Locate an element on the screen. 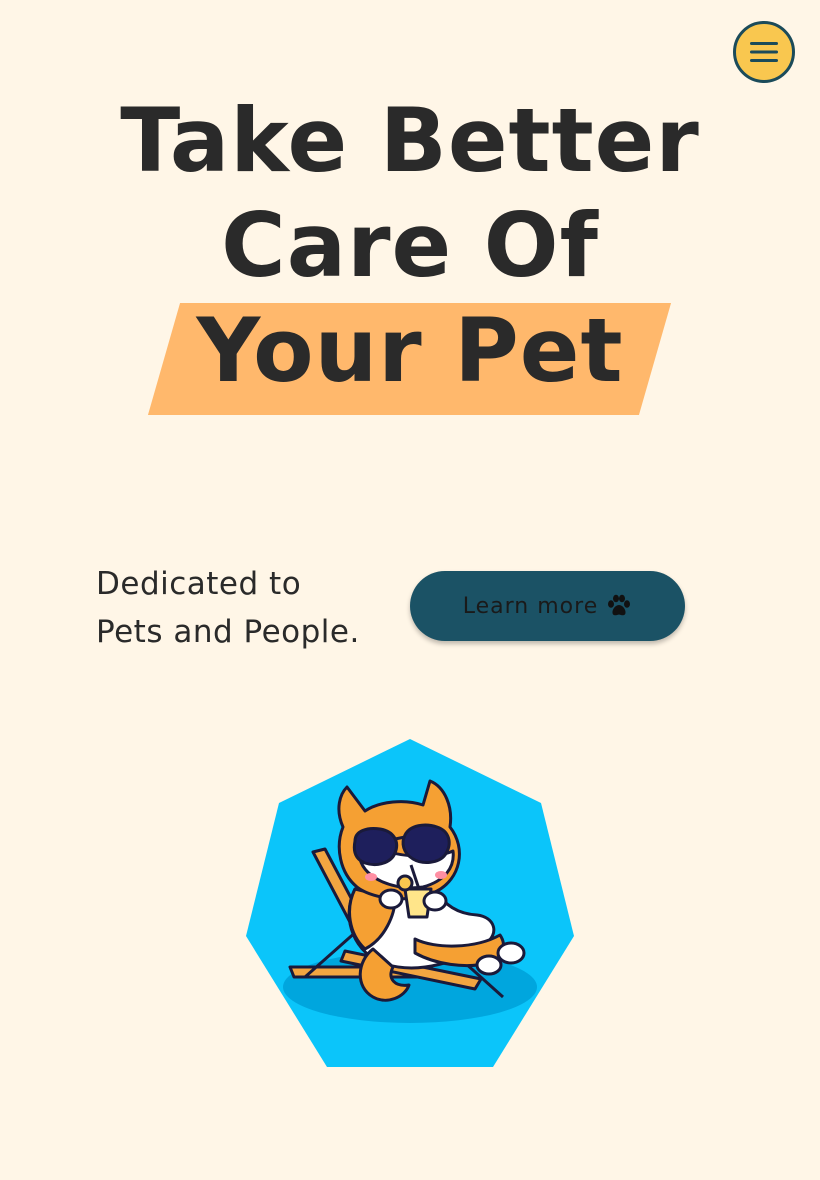 The height and width of the screenshot is (1180, 820). menu-button is located at coordinates (764, 52).